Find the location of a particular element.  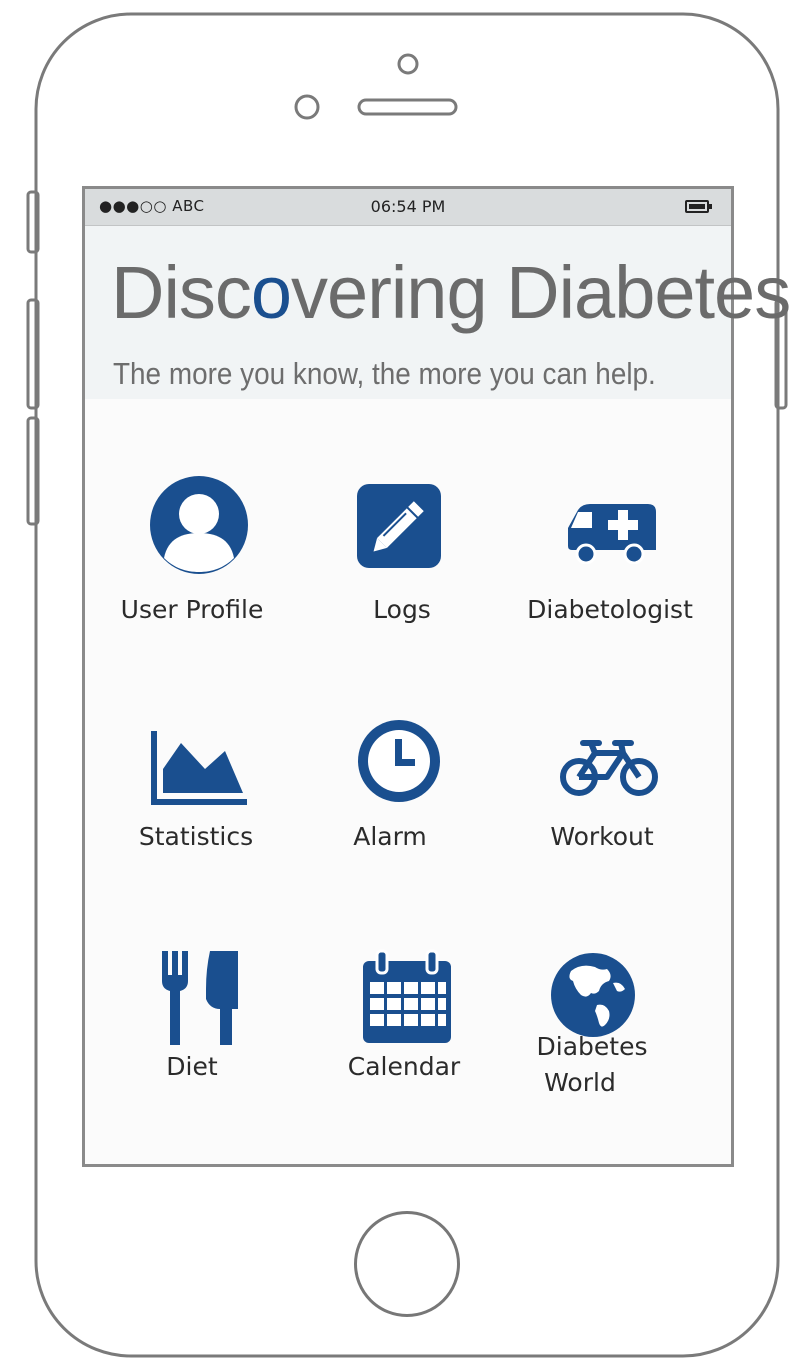

ambulance-icon is located at coordinates (612, 534).